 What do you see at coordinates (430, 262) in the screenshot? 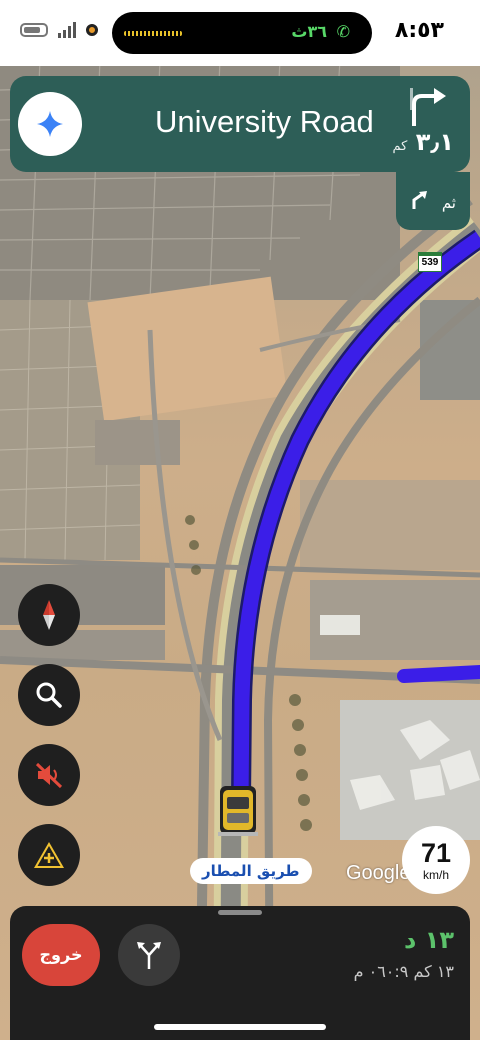
I see `route-shield: 539` at bounding box center [430, 262].